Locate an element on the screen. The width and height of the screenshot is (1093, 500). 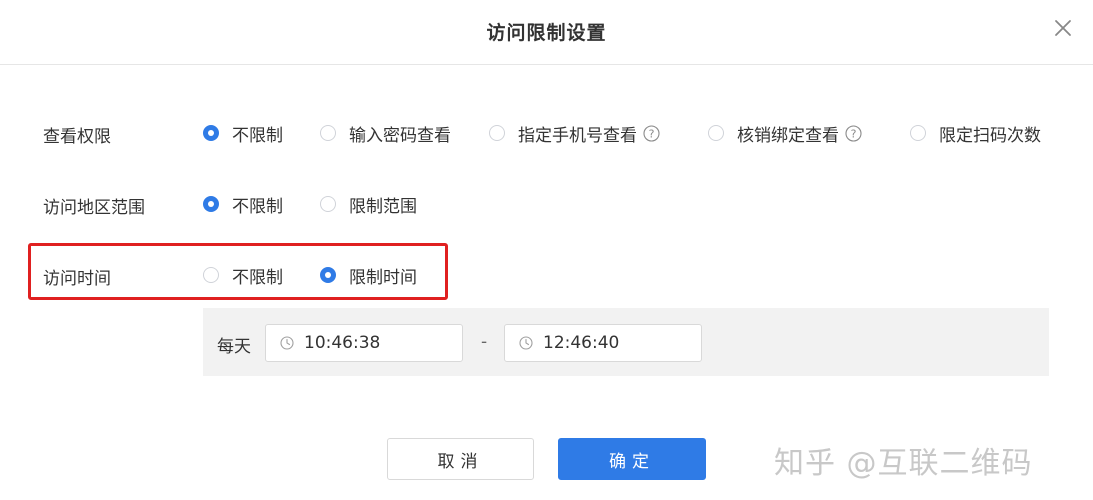
region-option-unlimited: 不限制 is located at coordinates (243, 205).